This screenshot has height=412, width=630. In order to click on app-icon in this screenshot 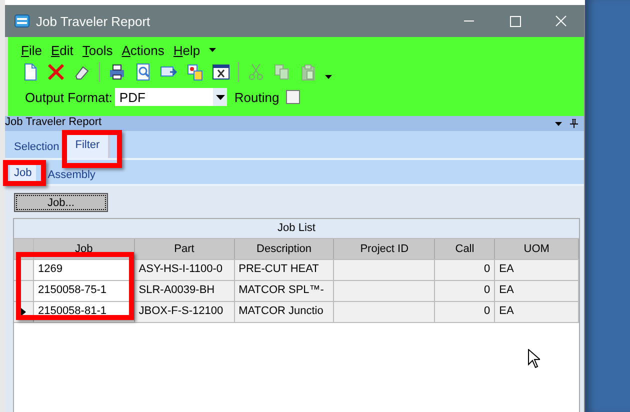, I will do `click(22, 21)`.